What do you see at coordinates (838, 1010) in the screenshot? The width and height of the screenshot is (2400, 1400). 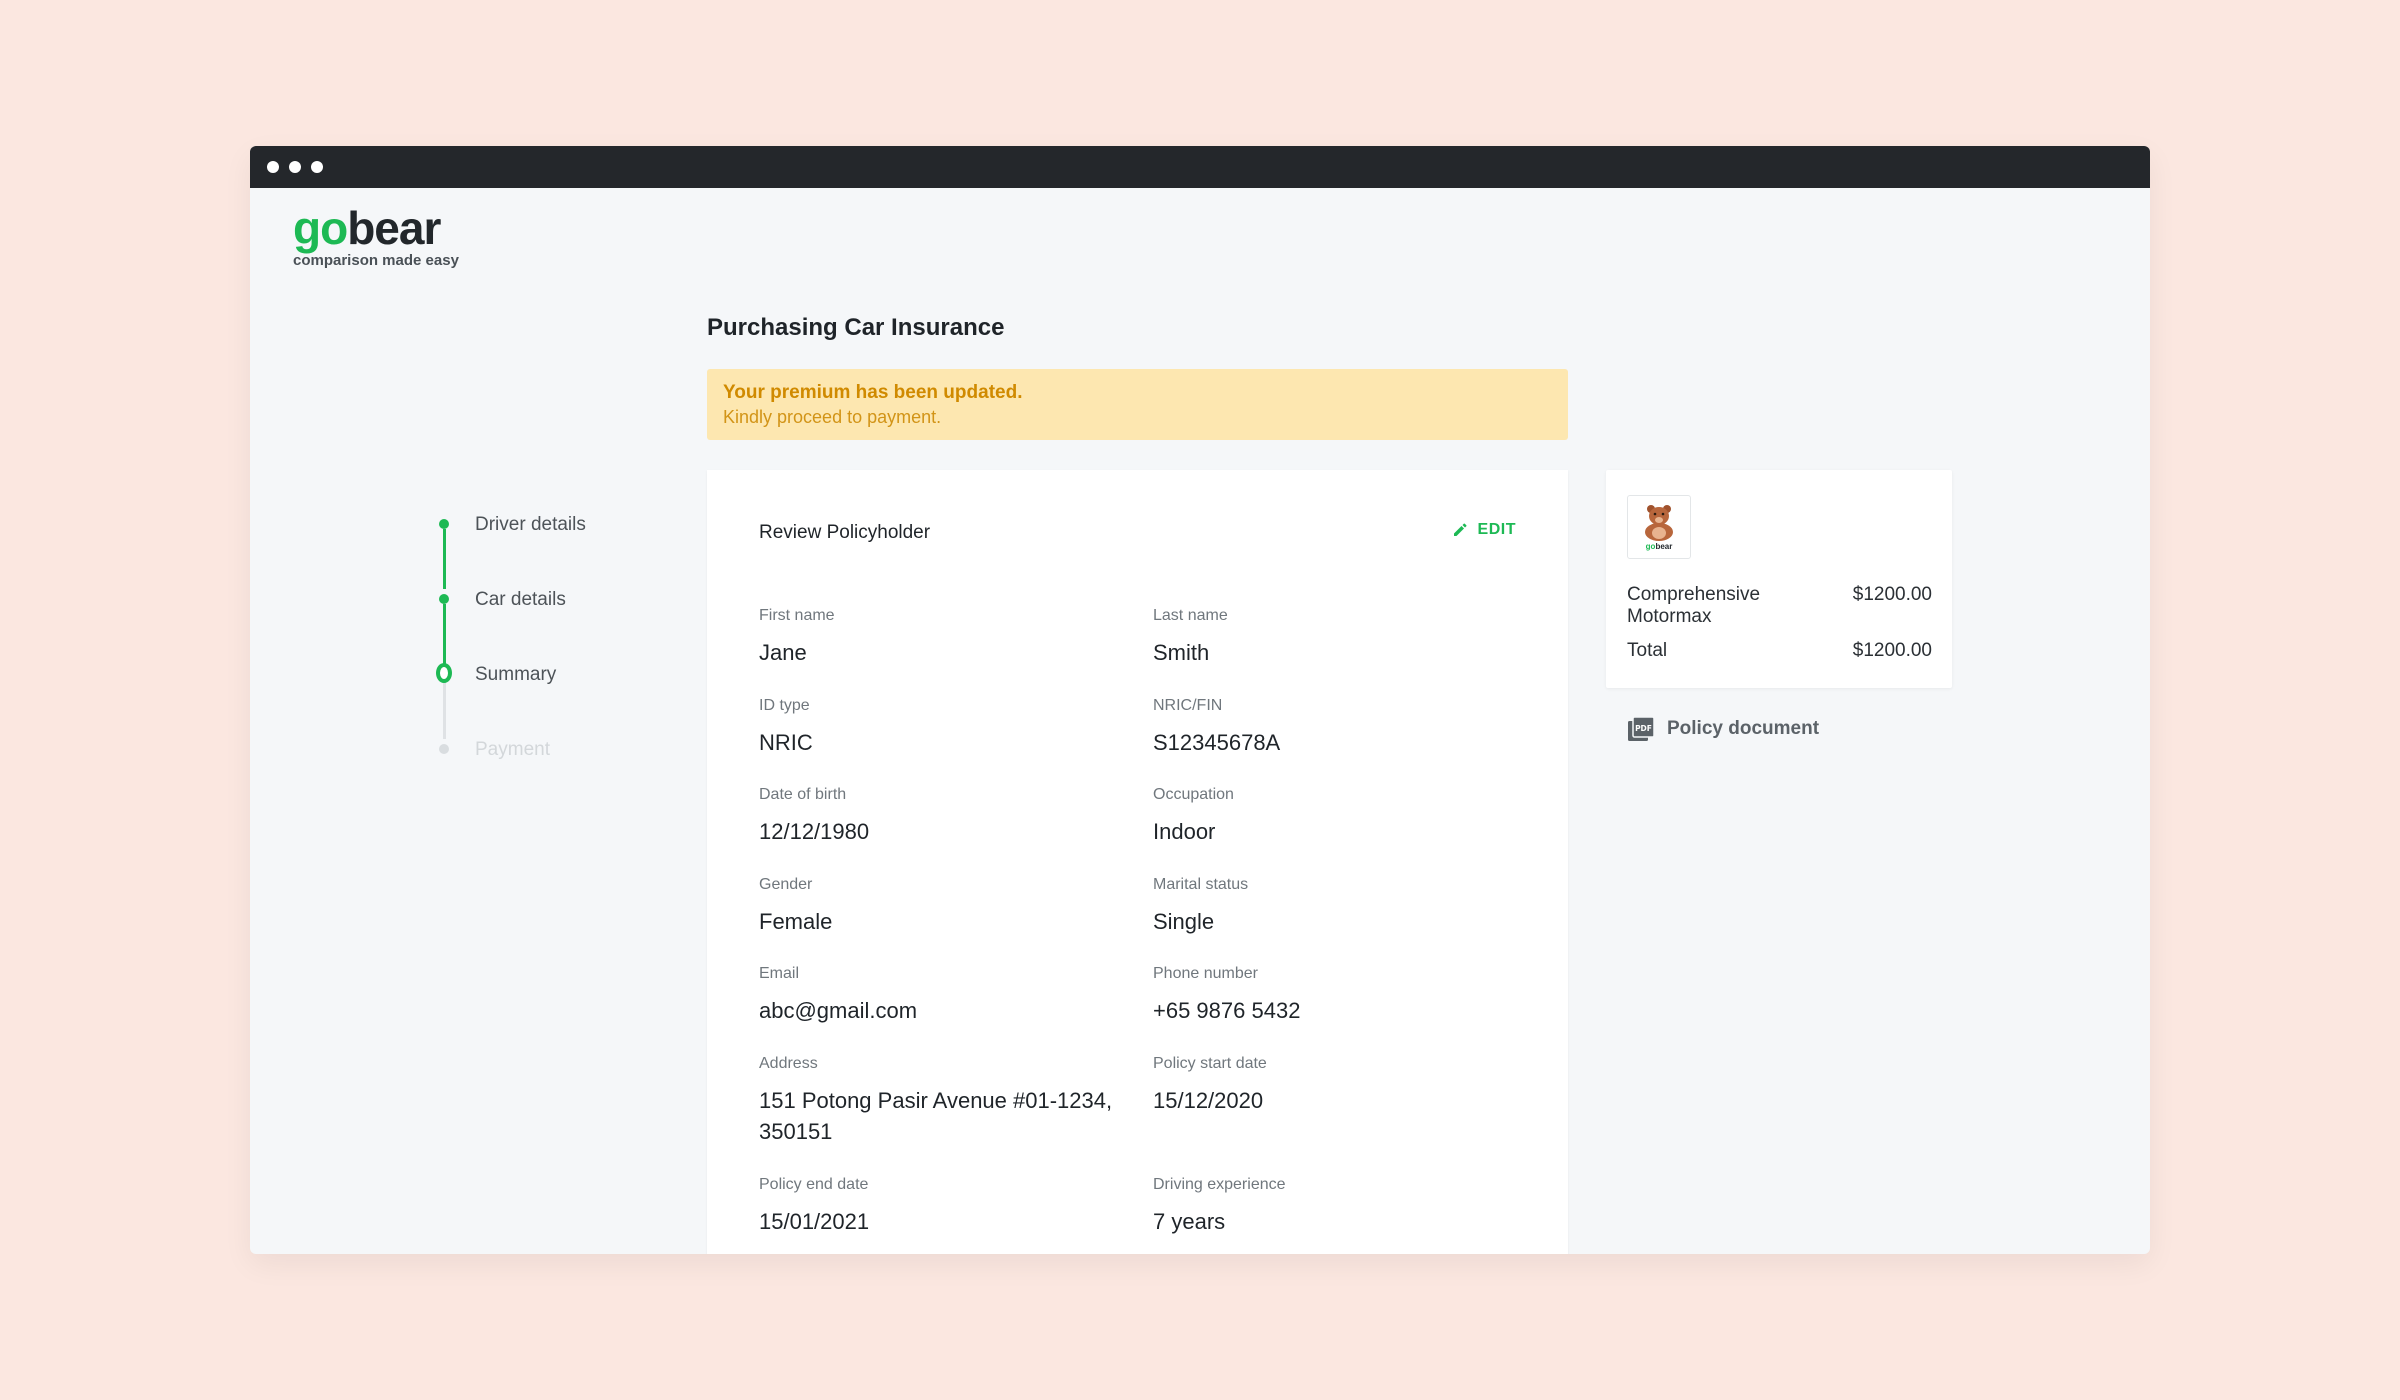 I see `field-value: abc@gmail.com` at bounding box center [838, 1010].